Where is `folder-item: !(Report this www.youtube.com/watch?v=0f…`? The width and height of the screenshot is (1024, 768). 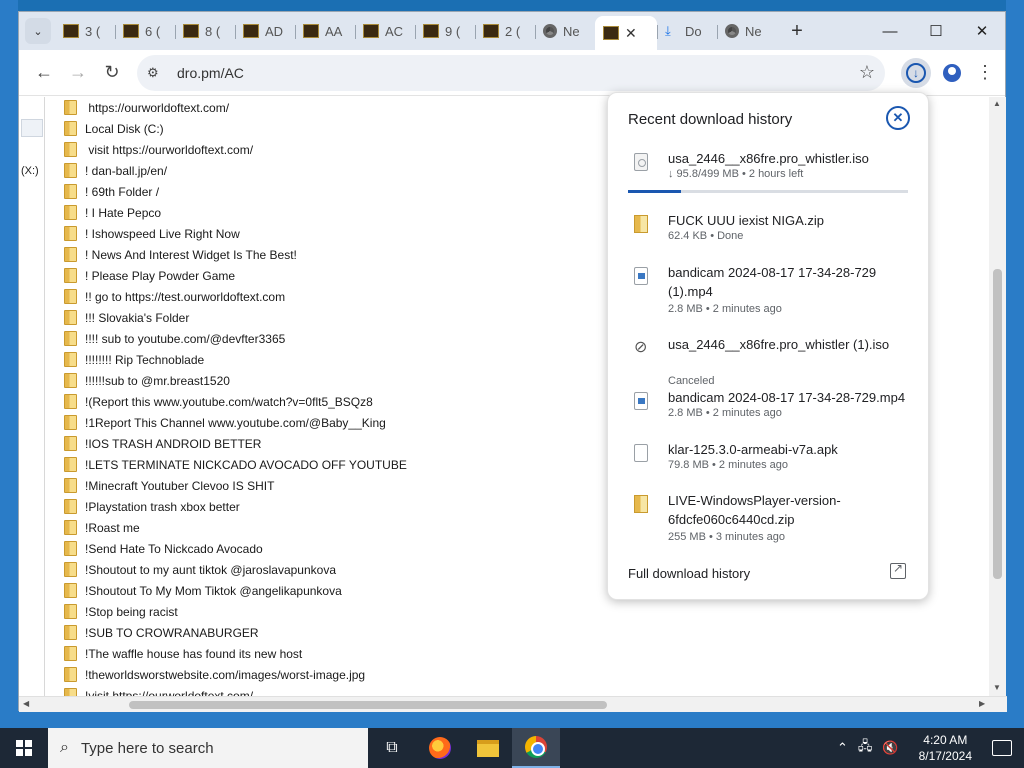
folder-item: !(Report this www.youtube.com/watch?v=0f… is located at coordinates (235, 401).